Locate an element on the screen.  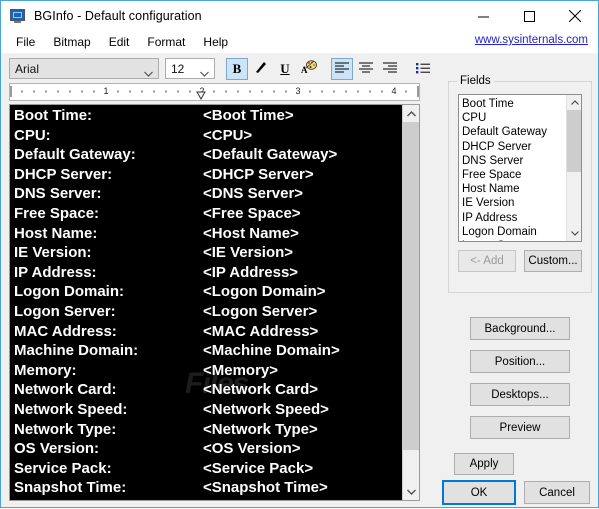
list-item: Logon Server is located at coordinates (513, 240).